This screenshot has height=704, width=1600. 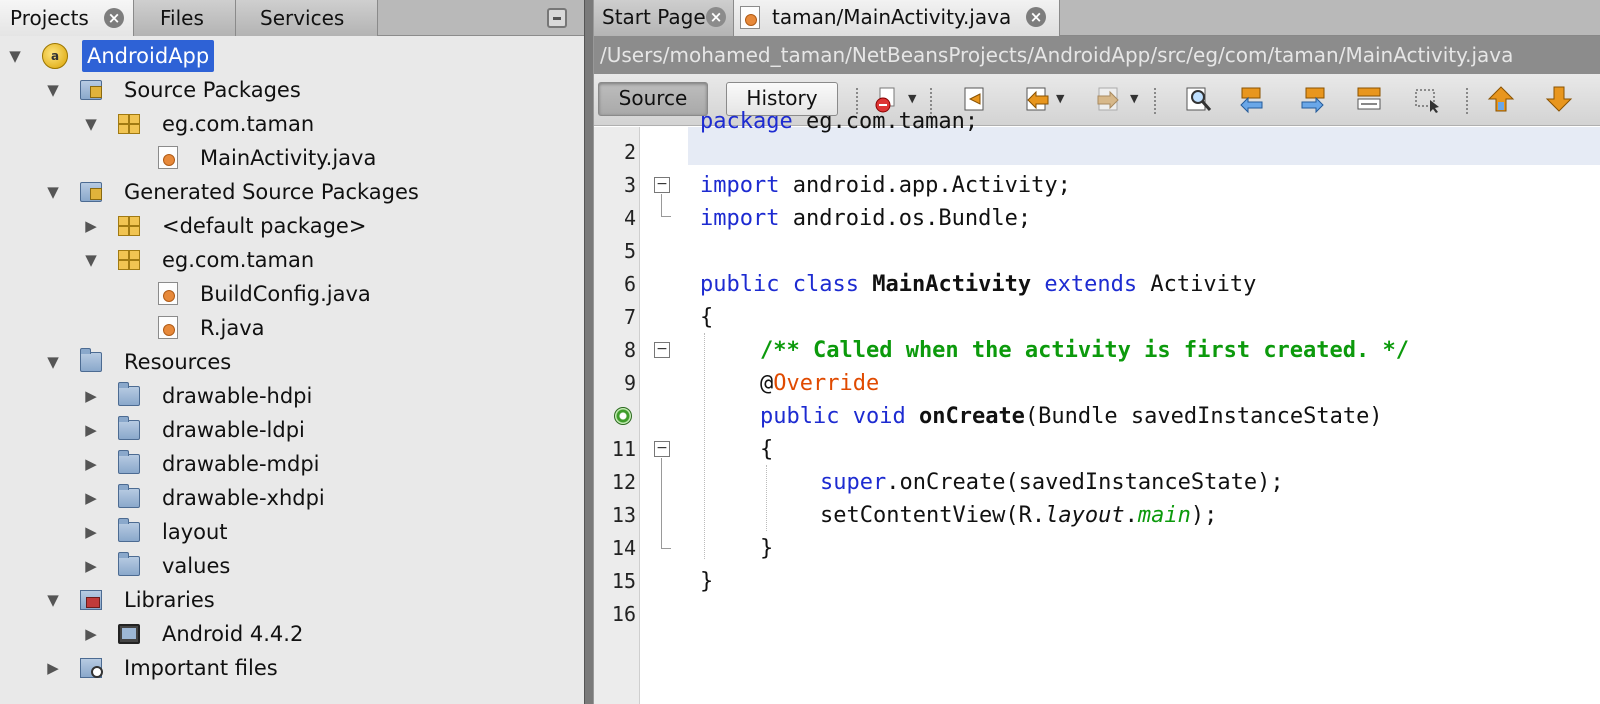 What do you see at coordinates (664, 415) in the screenshot?
I see `fold-column` at bounding box center [664, 415].